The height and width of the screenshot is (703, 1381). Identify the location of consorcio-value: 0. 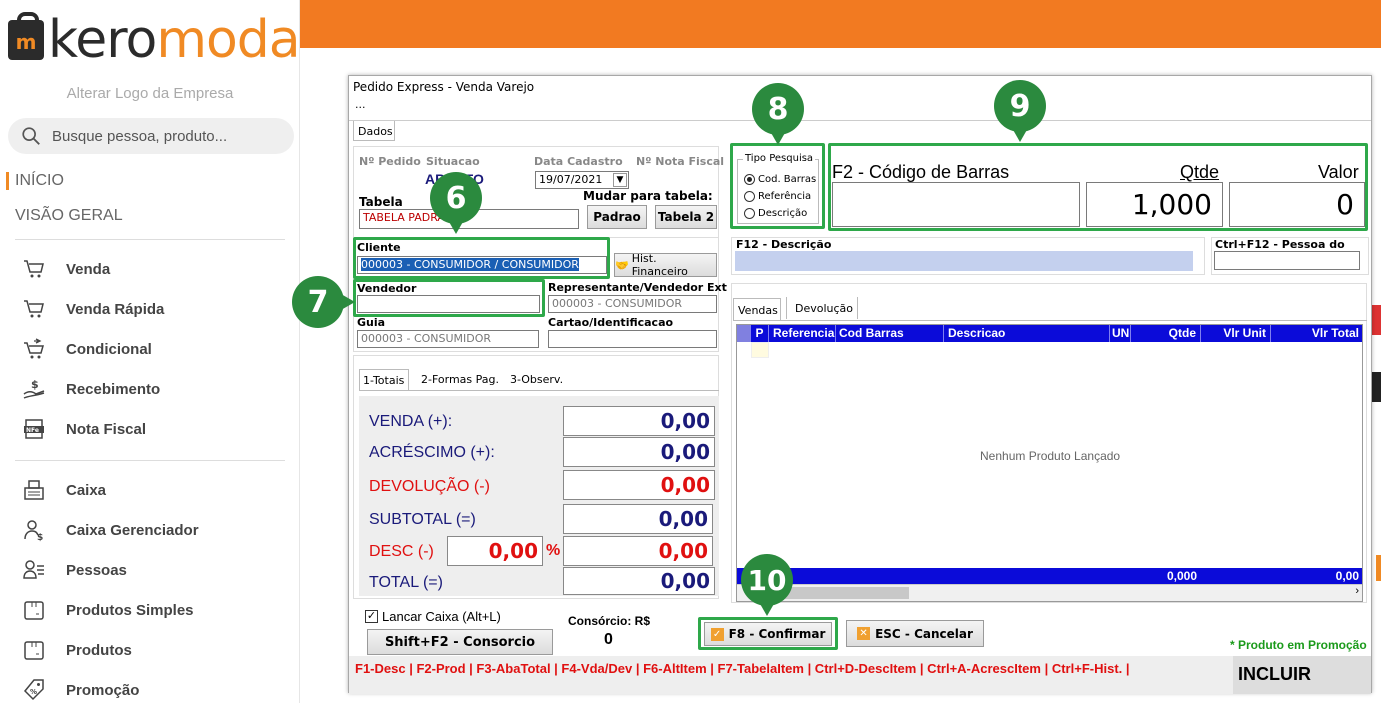
(608, 639).